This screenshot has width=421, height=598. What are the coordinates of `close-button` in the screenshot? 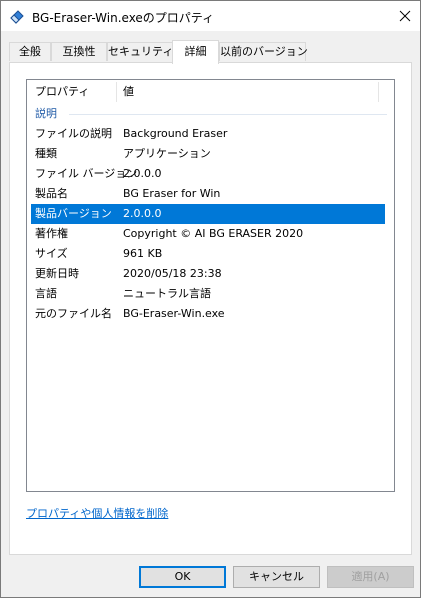 It's located at (405, 16).